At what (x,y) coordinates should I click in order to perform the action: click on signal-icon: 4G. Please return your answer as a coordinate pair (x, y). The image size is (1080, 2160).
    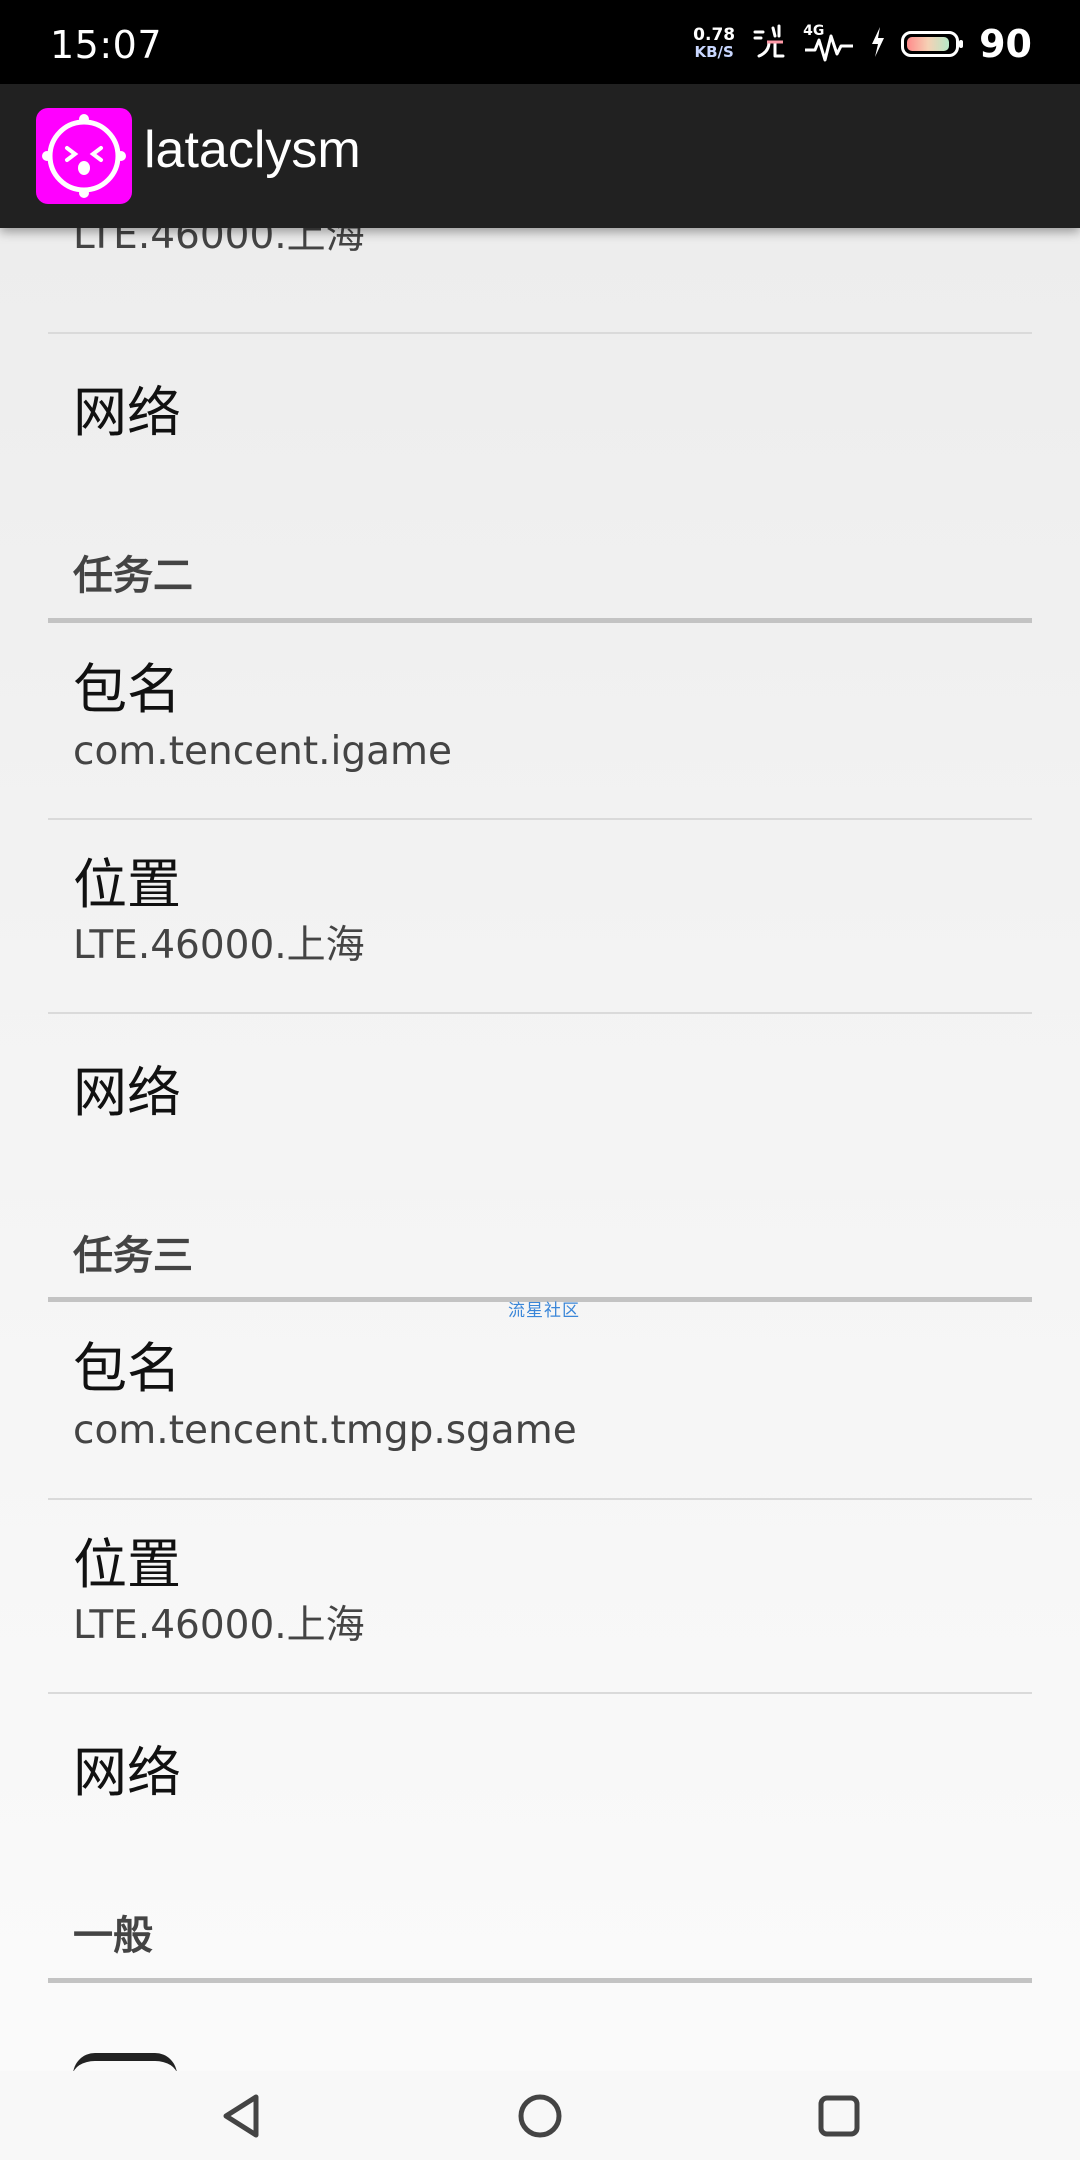
    Looking at the image, I should click on (829, 44).